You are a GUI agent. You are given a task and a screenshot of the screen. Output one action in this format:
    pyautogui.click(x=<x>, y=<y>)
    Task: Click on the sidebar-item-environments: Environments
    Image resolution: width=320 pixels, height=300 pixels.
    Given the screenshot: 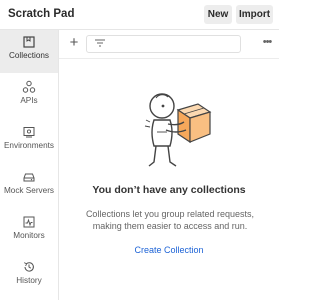 What is the action you would take?
    pyautogui.click(x=29, y=141)
    